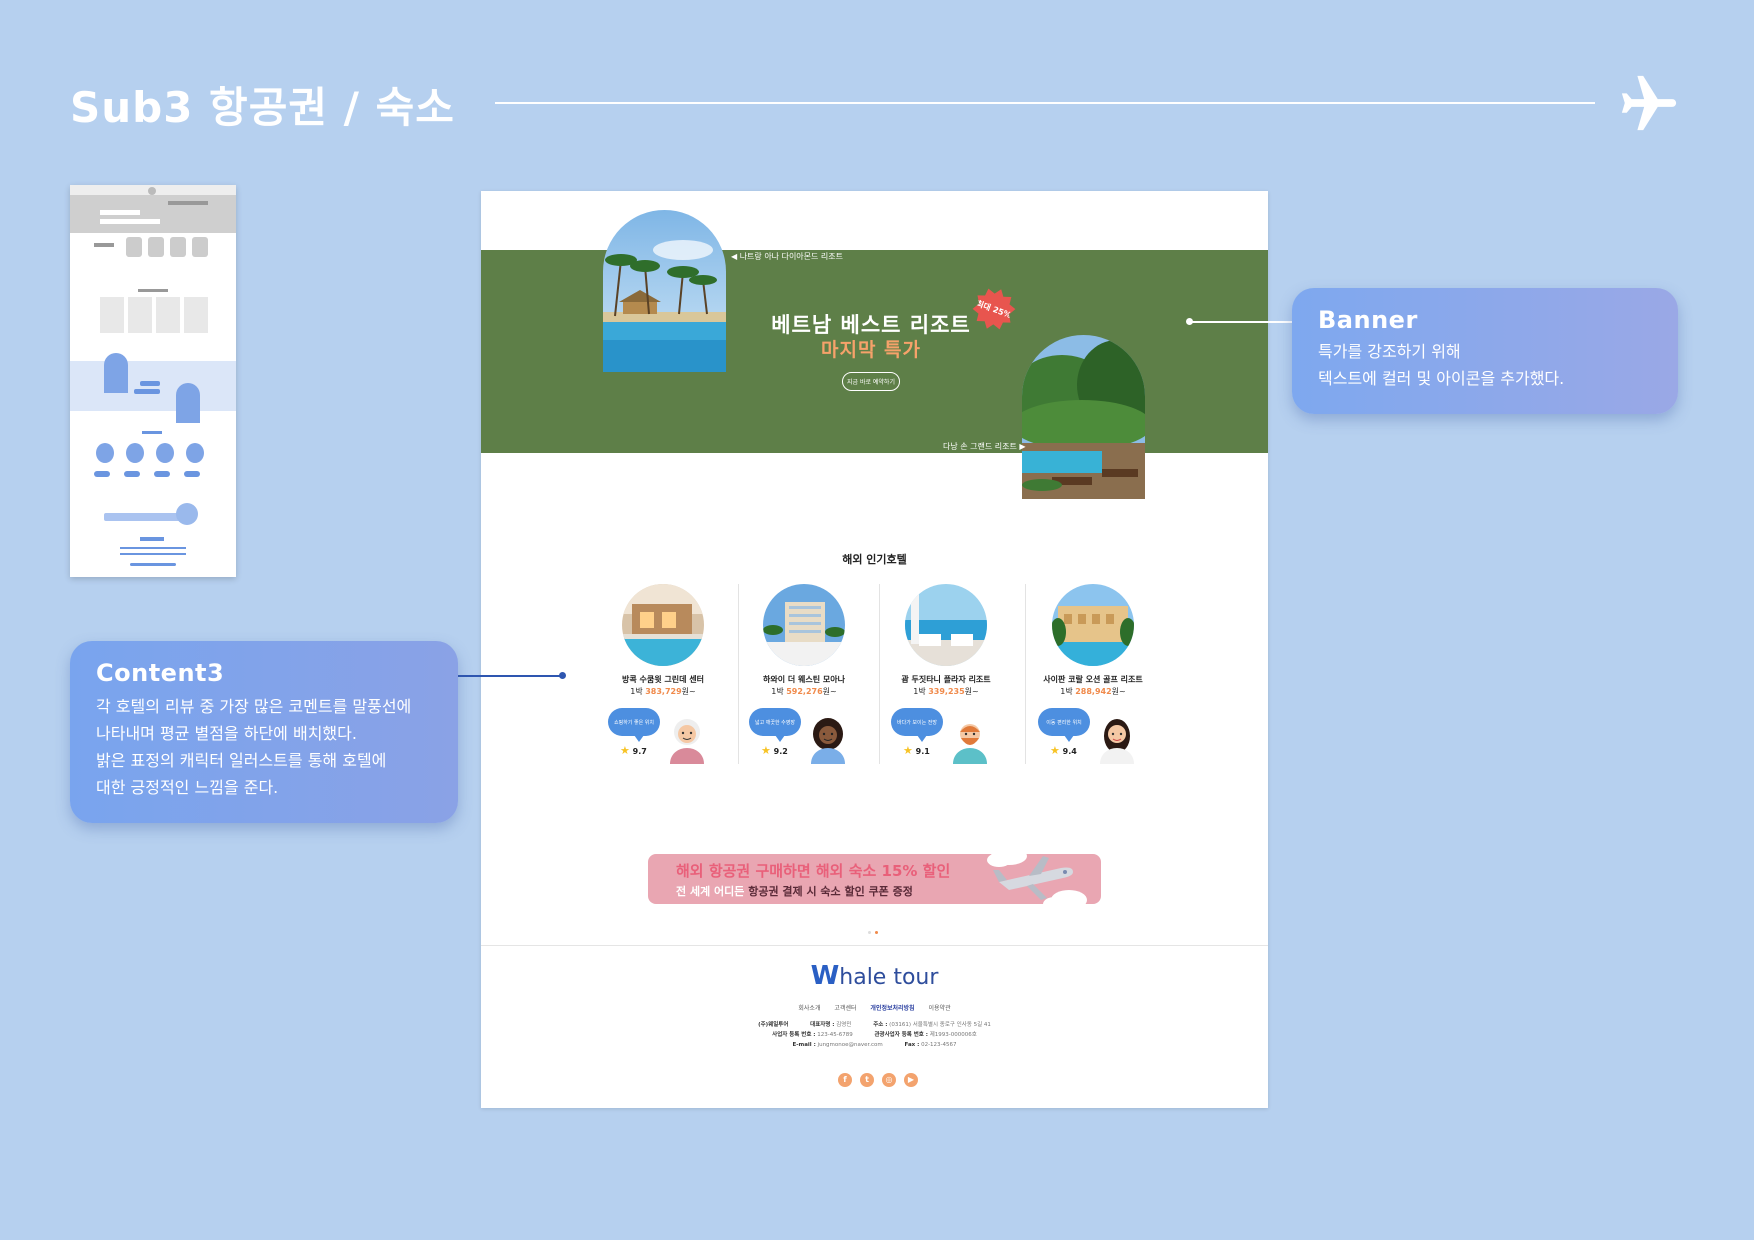 The width and height of the screenshot is (1754, 1240). Describe the element at coordinates (874, 945) in the screenshot. I see `footer-divider` at that location.